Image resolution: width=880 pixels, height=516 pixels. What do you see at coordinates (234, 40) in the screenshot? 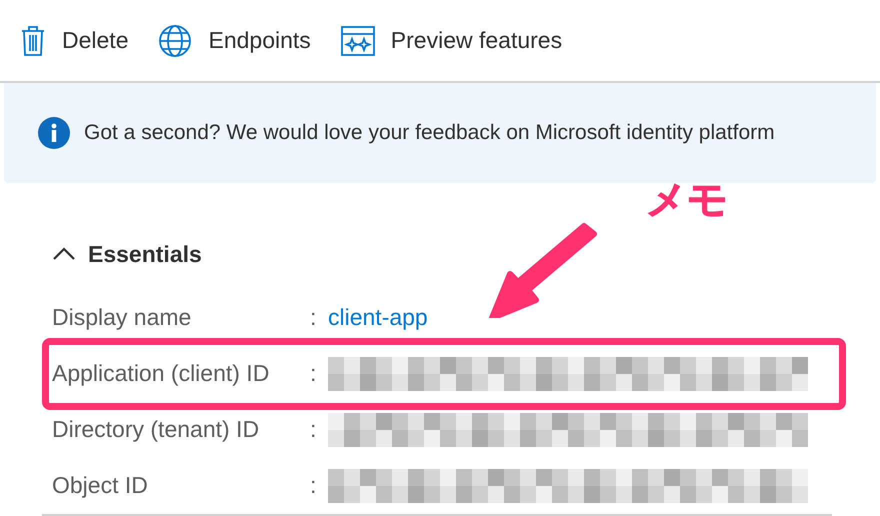
I see `toolbar-button: Endpoints` at bounding box center [234, 40].